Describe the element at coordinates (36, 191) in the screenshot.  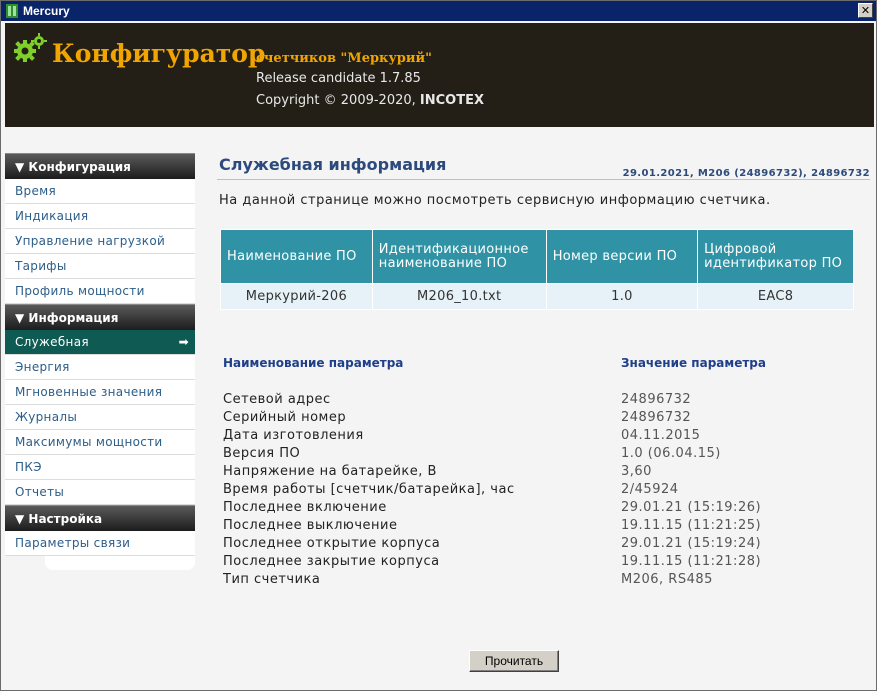
I see `sidebar-item-label: Время` at that location.